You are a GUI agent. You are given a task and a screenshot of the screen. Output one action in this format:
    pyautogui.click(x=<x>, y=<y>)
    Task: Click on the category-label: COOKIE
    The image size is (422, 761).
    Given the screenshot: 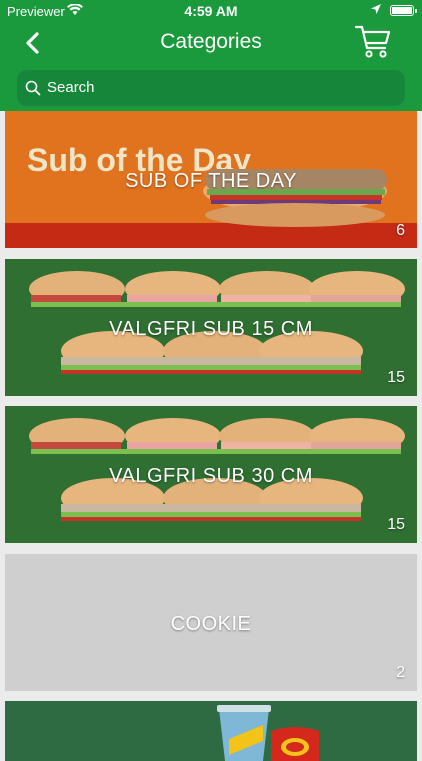 What is the action you would take?
    pyautogui.click(x=211, y=624)
    